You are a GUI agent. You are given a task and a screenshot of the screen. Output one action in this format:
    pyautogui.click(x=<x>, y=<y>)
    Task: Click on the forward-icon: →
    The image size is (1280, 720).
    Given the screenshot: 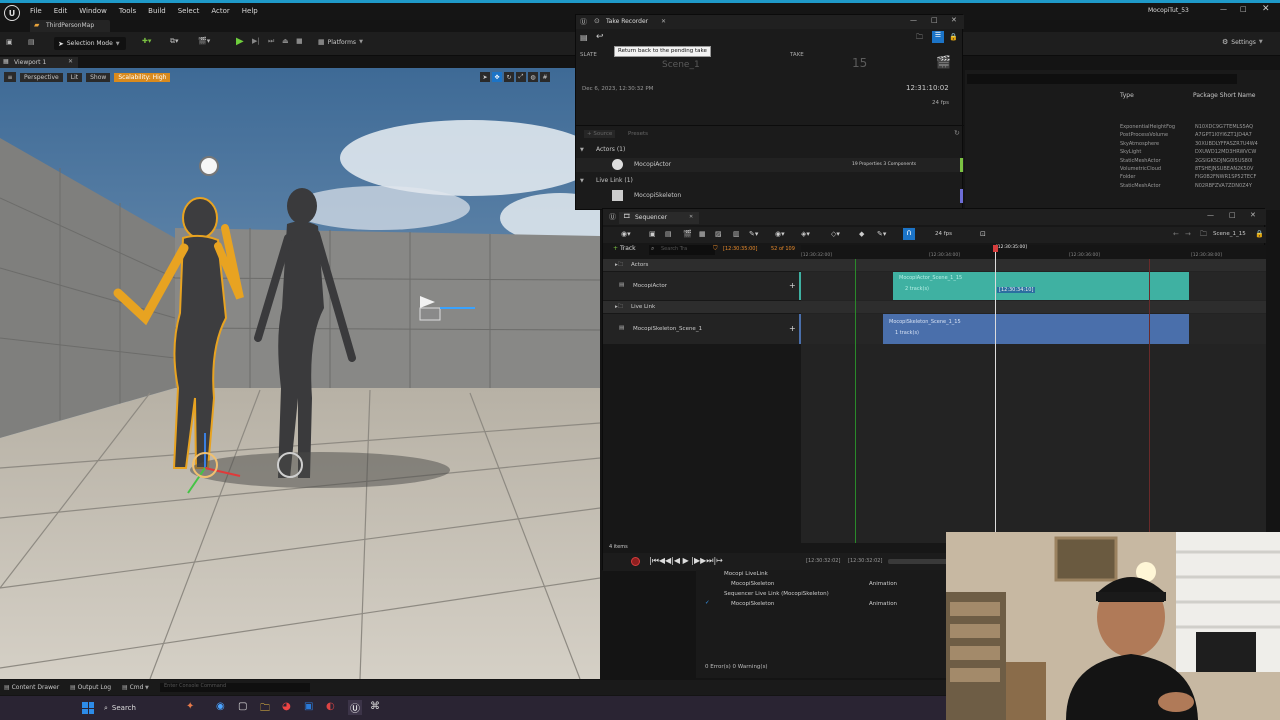 What is the action you would take?
    pyautogui.click(x=1188, y=234)
    